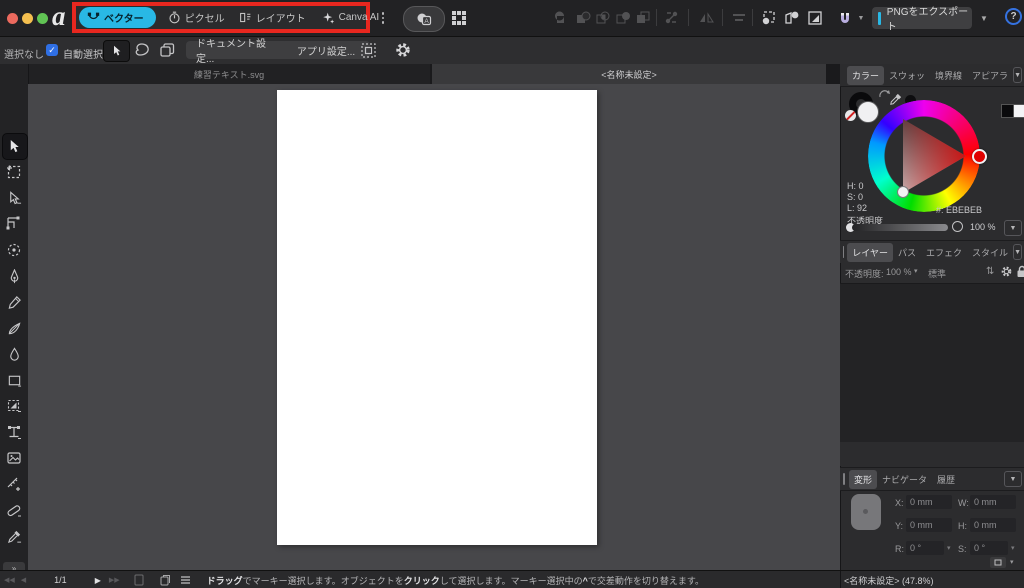  What do you see at coordinates (229, 74) in the screenshot?
I see `document-tab-inactive: 練習テキスト.svg` at bounding box center [229, 74].